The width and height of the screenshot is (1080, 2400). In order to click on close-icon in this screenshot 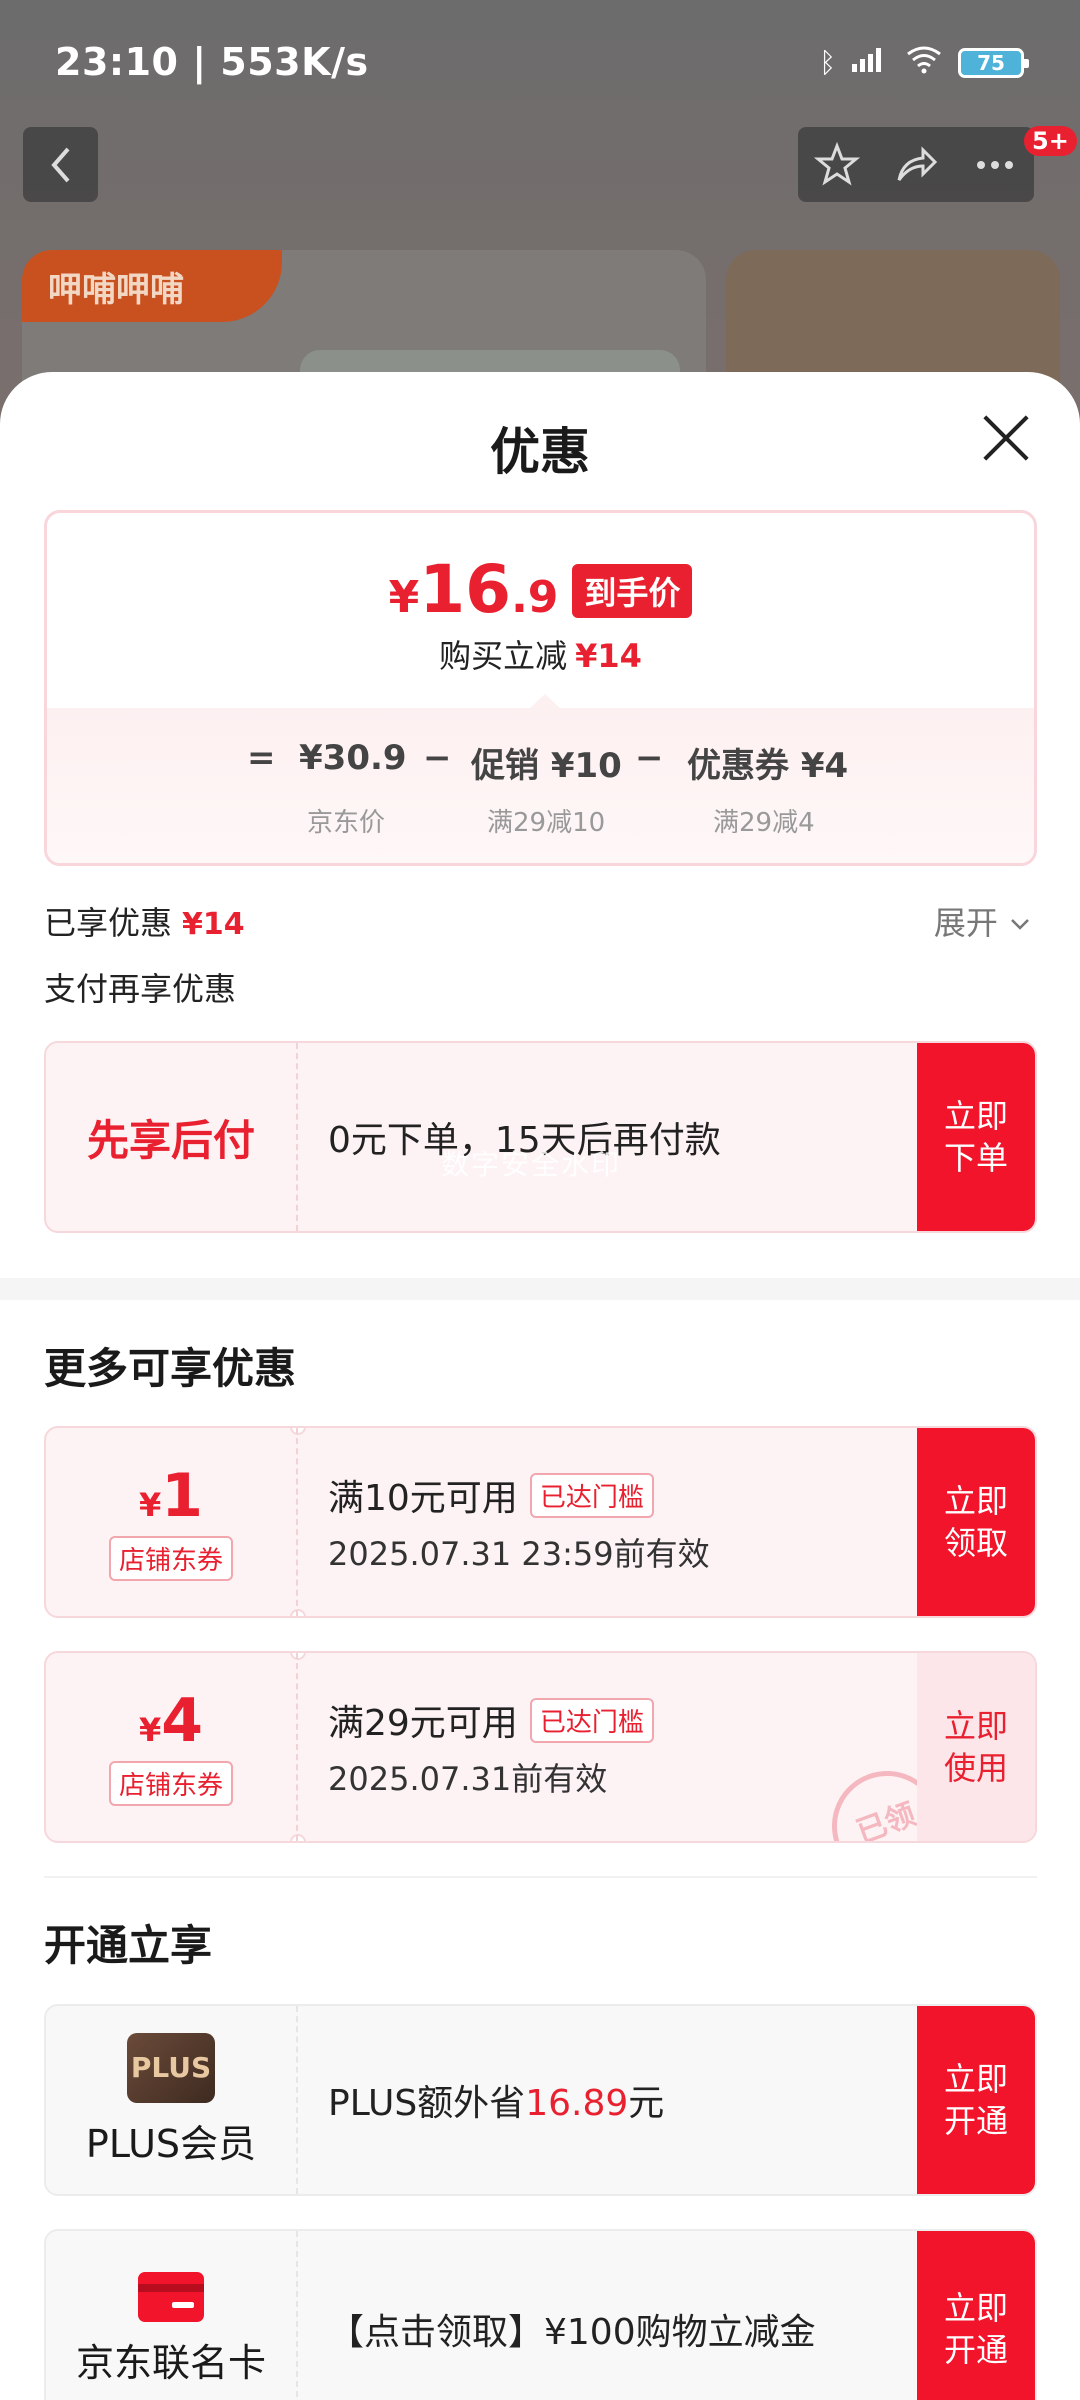, I will do `click(1006, 438)`.